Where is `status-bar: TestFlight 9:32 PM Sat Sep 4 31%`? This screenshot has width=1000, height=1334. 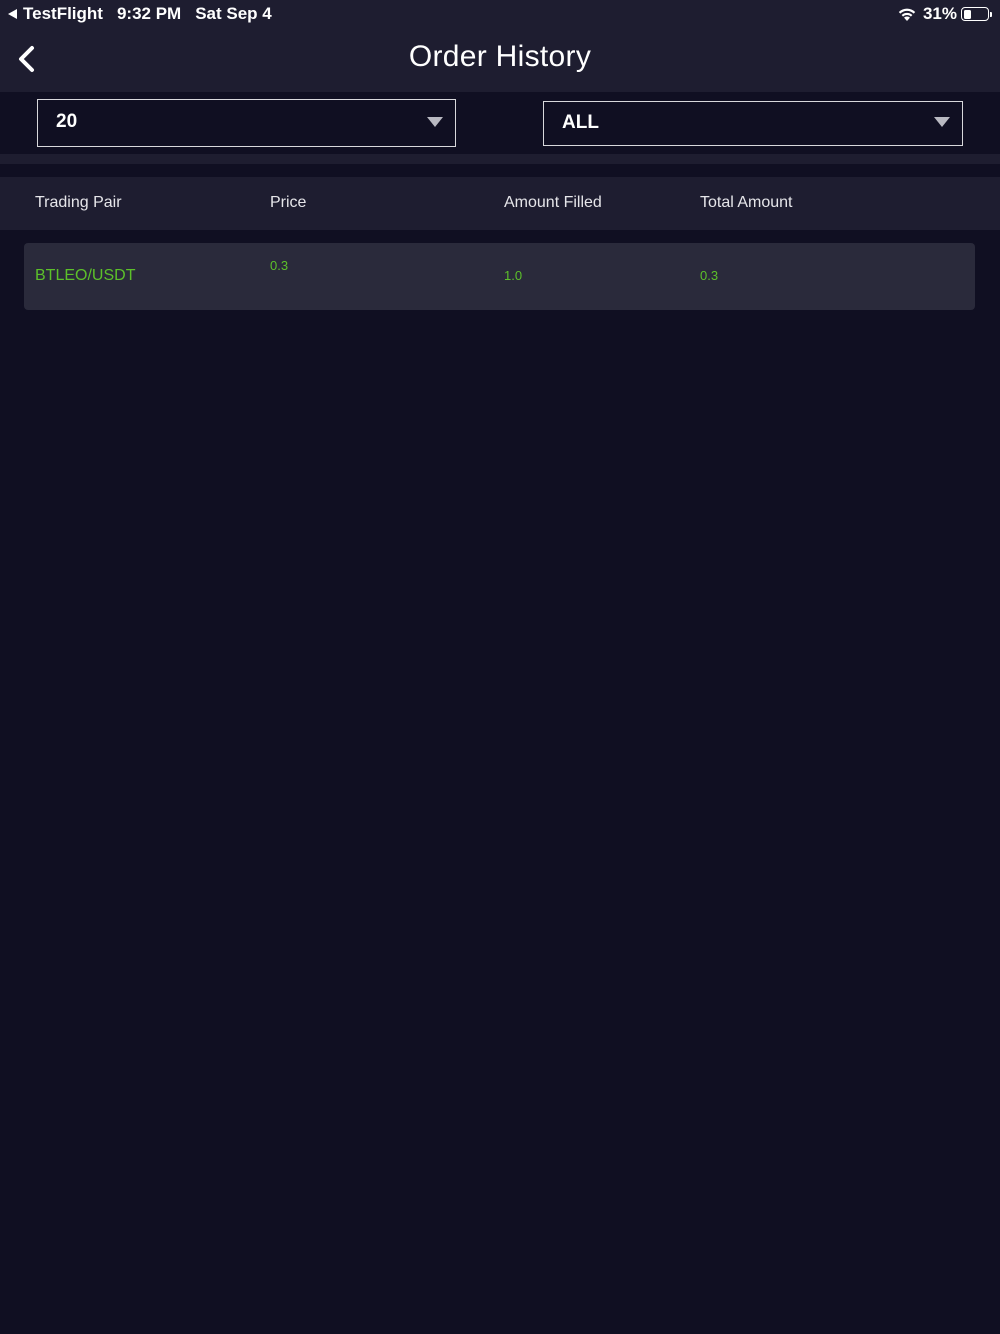 status-bar: TestFlight 9:32 PM Sat Sep 4 31% is located at coordinates (500, 14).